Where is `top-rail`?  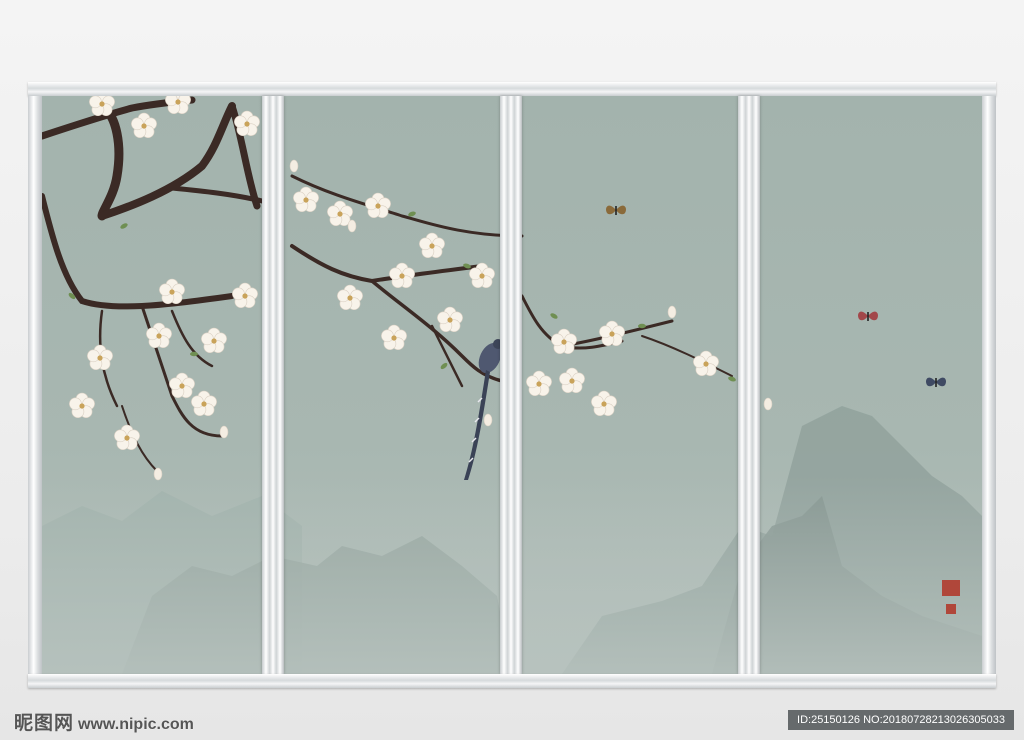 top-rail is located at coordinates (512, 89).